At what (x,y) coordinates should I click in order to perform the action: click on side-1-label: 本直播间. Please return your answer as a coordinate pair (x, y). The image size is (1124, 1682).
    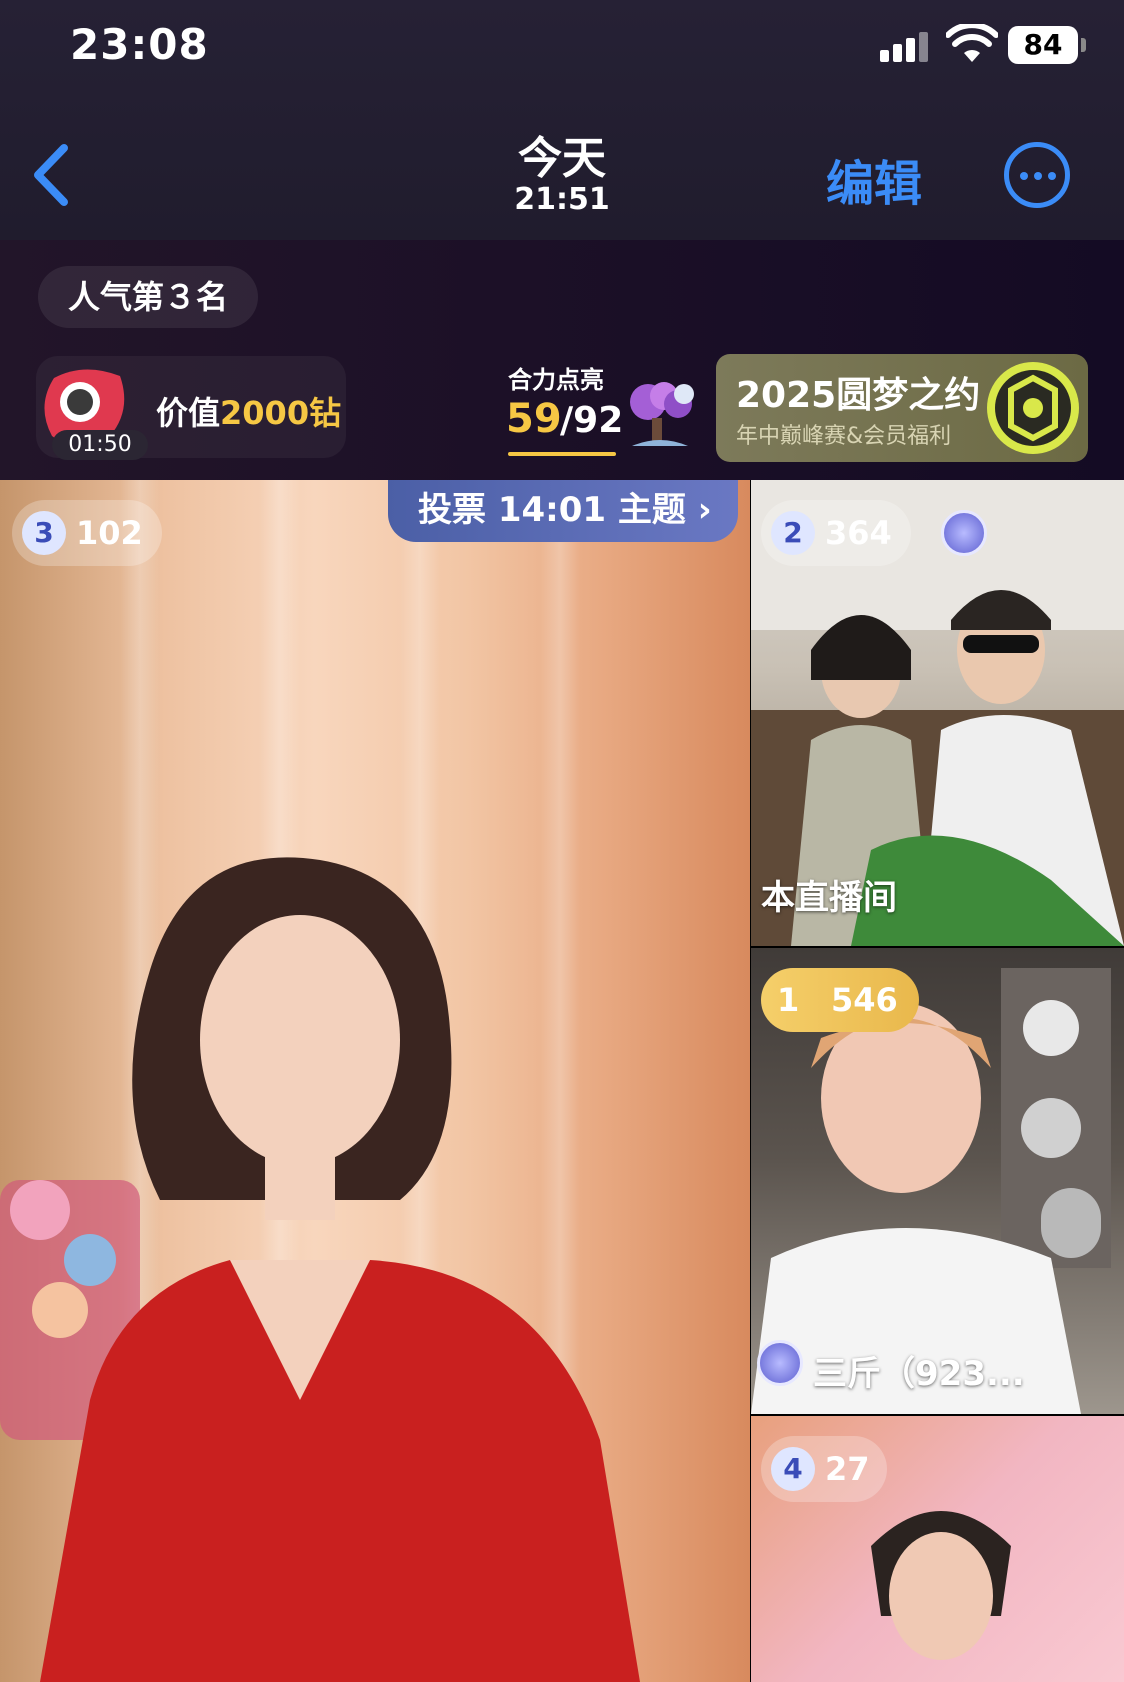
    Looking at the image, I should click on (829, 898).